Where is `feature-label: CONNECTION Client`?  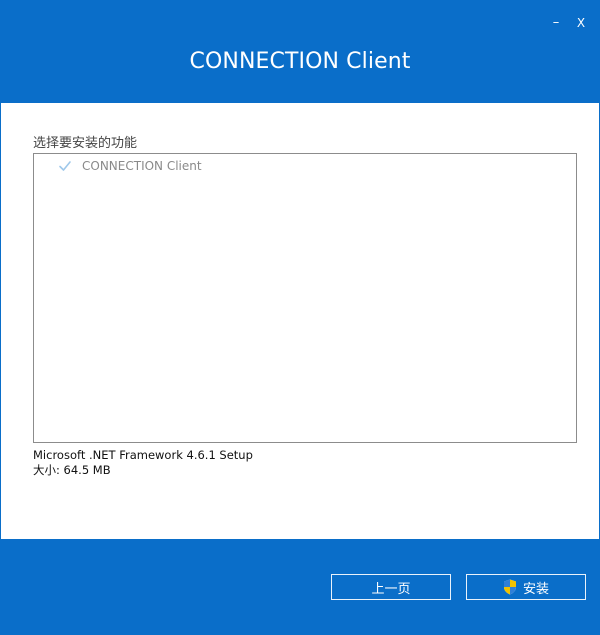 feature-label: CONNECTION Client is located at coordinates (142, 166).